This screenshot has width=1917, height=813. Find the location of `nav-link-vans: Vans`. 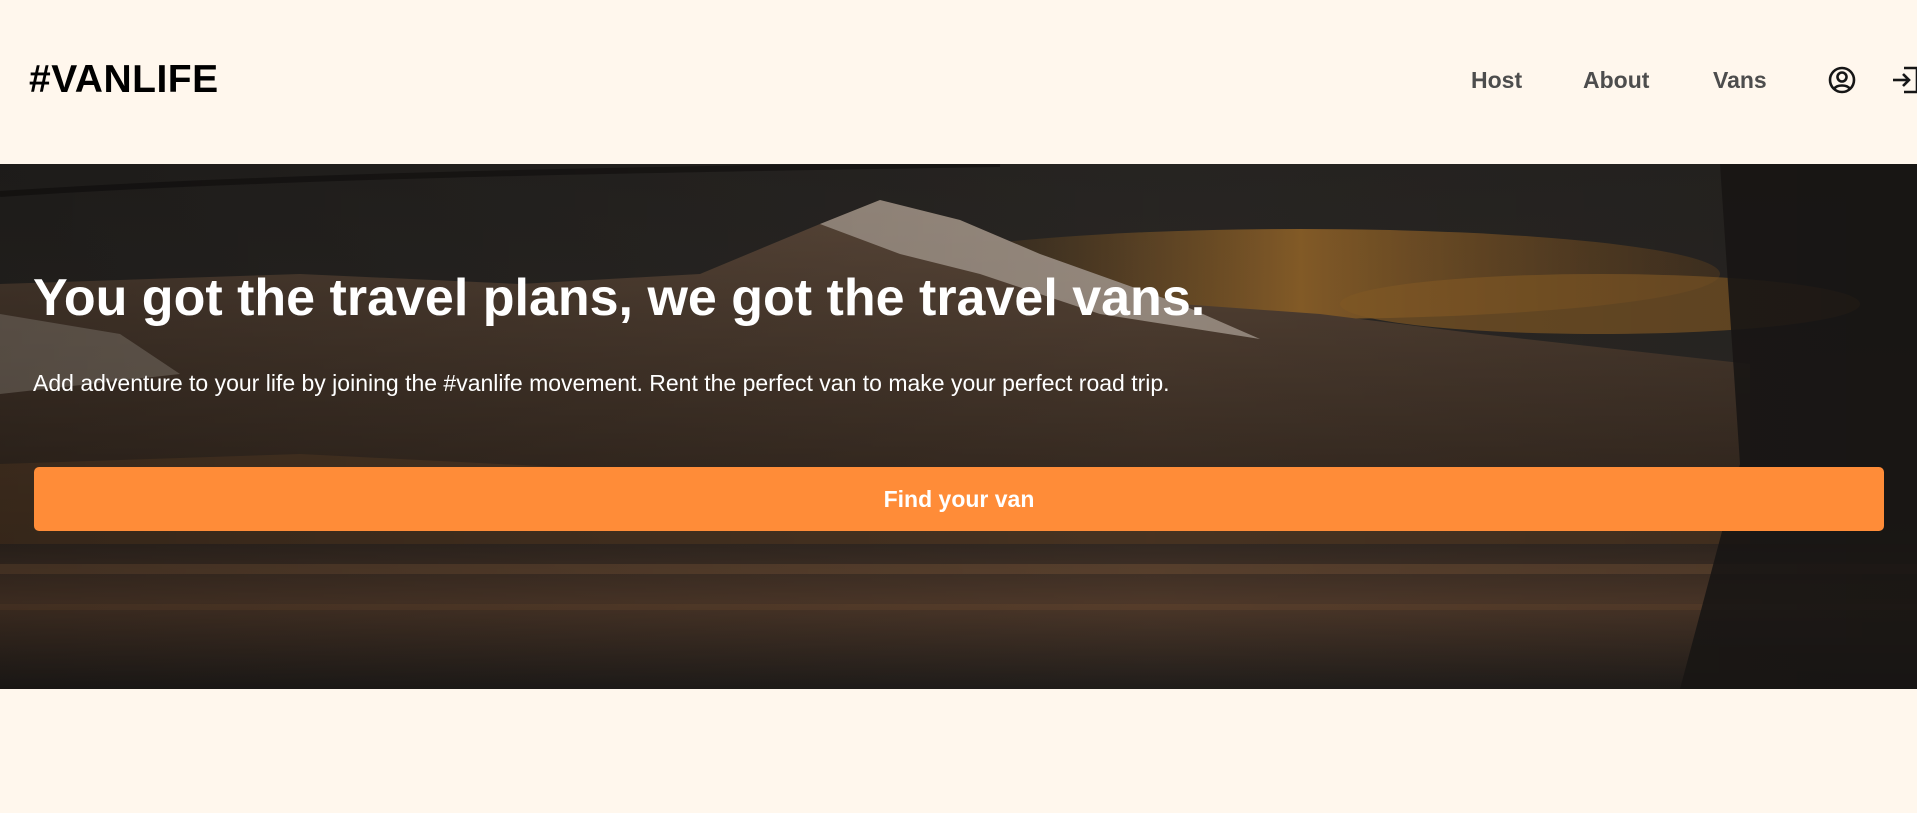

nav-link-vans: Vans is located at coordinates (1740, 80).